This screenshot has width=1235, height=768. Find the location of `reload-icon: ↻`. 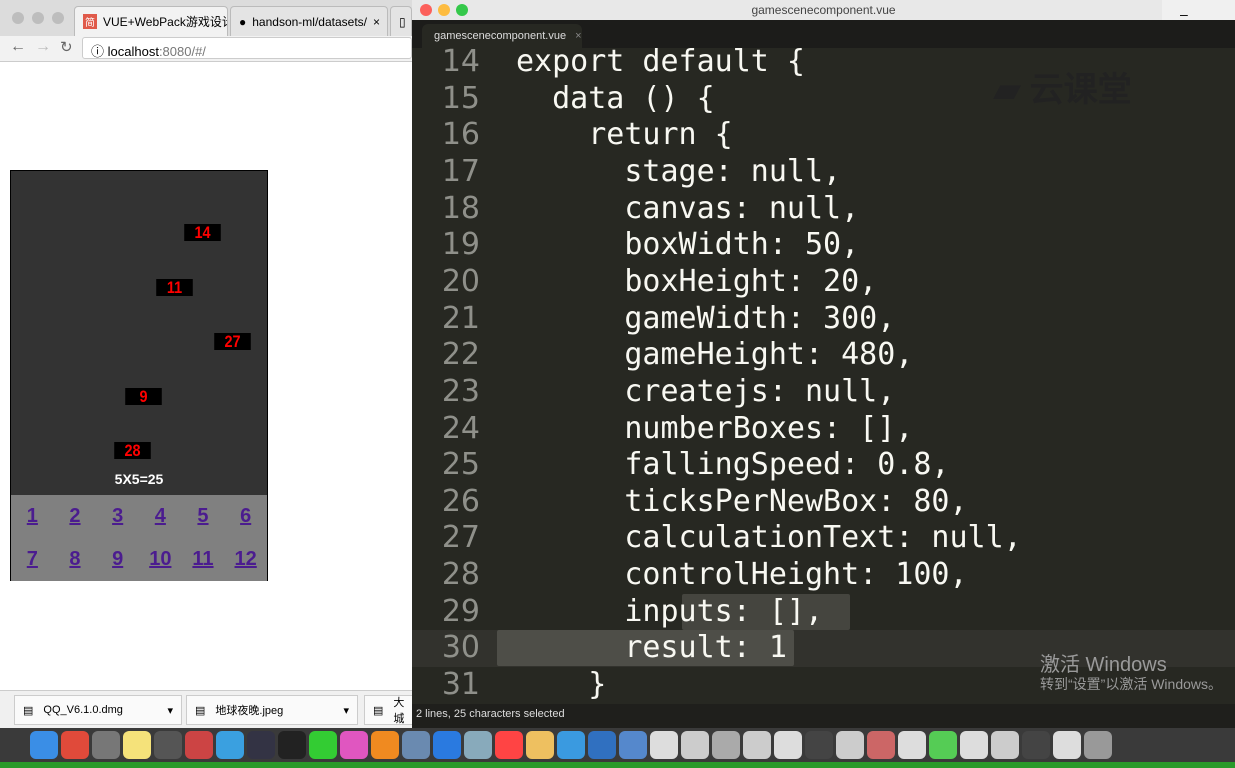

reload-icon: ↻ is located at coordinates (66, 47).